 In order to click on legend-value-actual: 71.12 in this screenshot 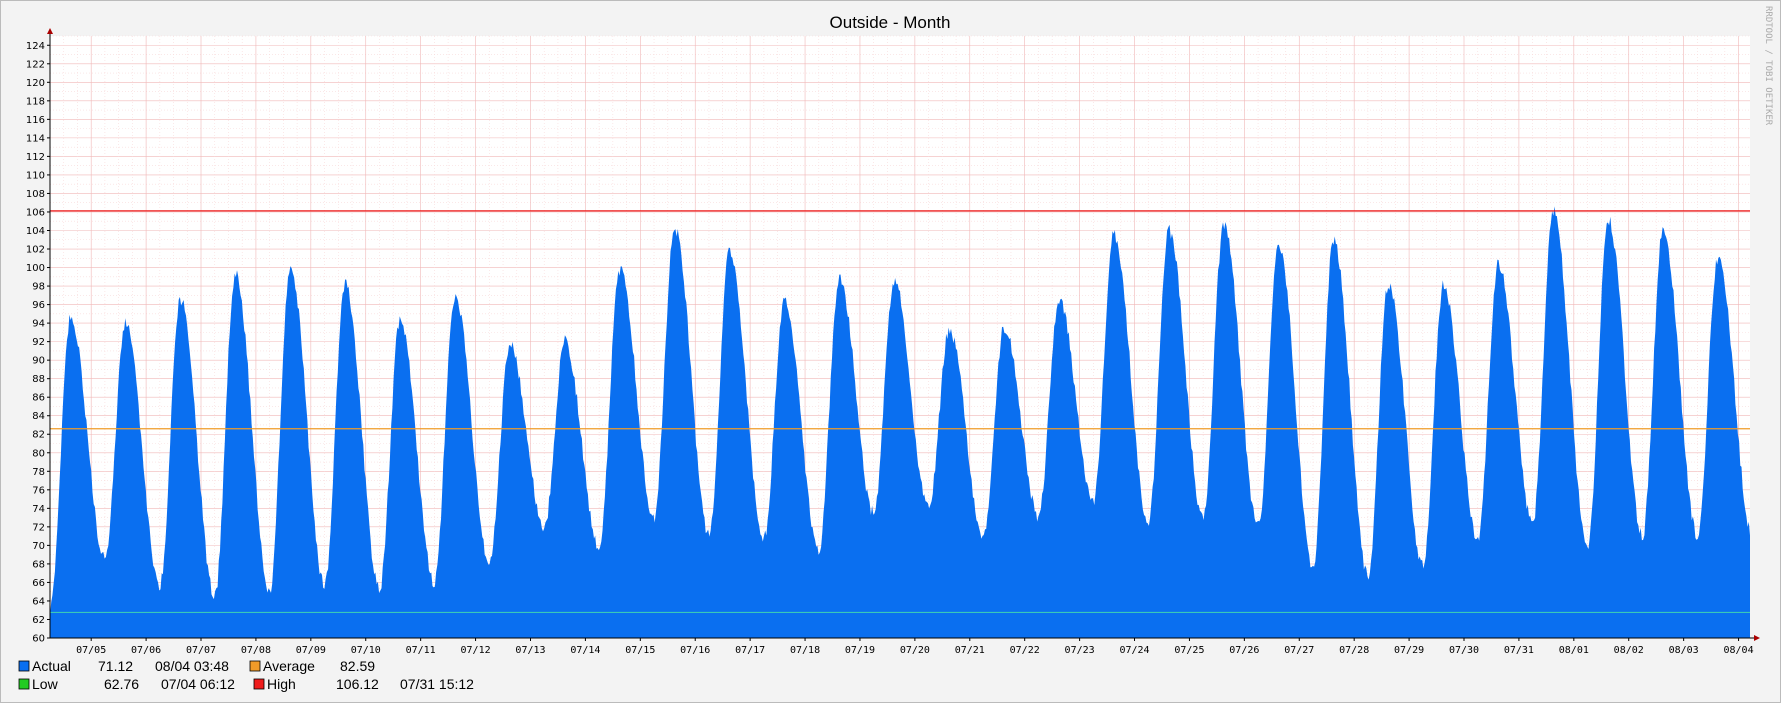, I will do `click(115, 666)`.